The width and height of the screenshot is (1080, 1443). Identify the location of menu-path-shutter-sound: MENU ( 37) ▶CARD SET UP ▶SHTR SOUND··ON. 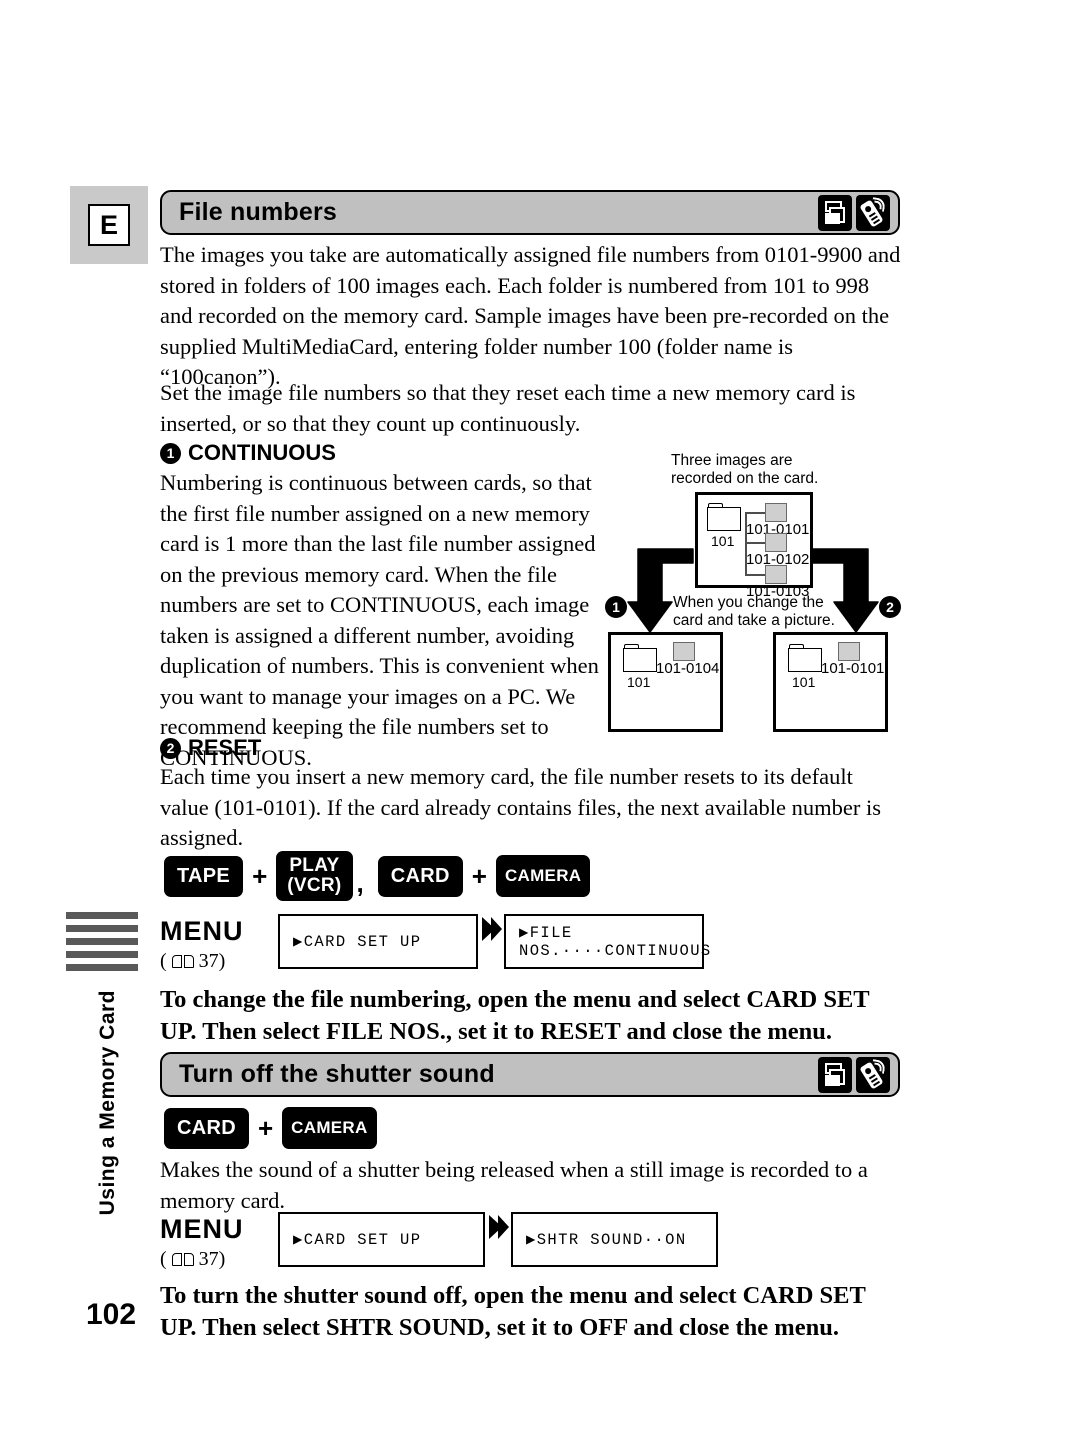
(439, 1241).